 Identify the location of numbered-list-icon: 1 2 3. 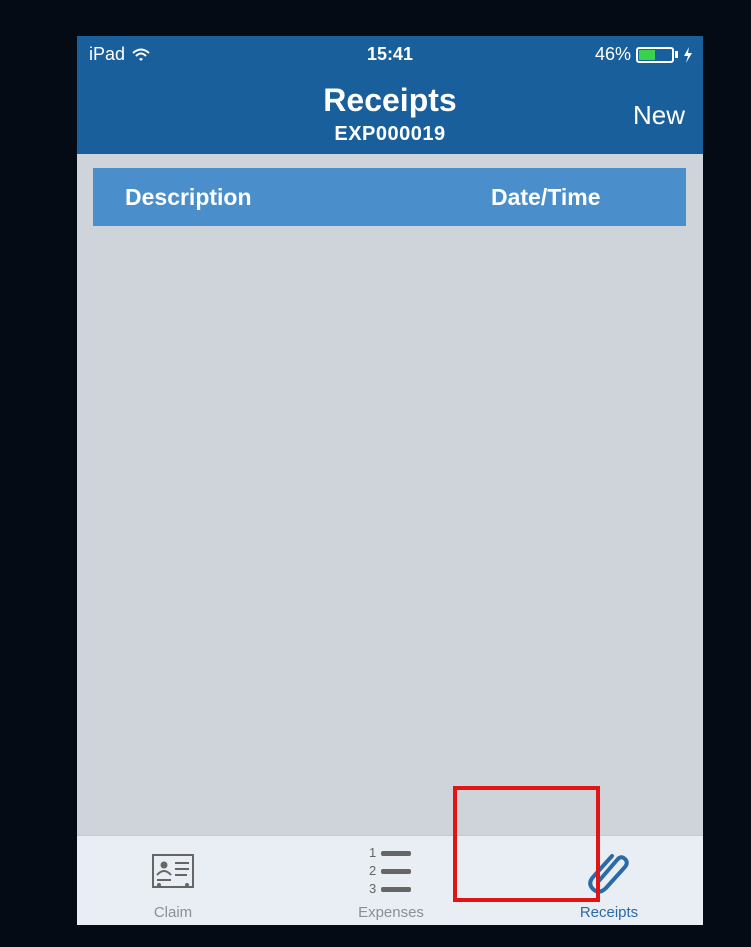
(390, 870).